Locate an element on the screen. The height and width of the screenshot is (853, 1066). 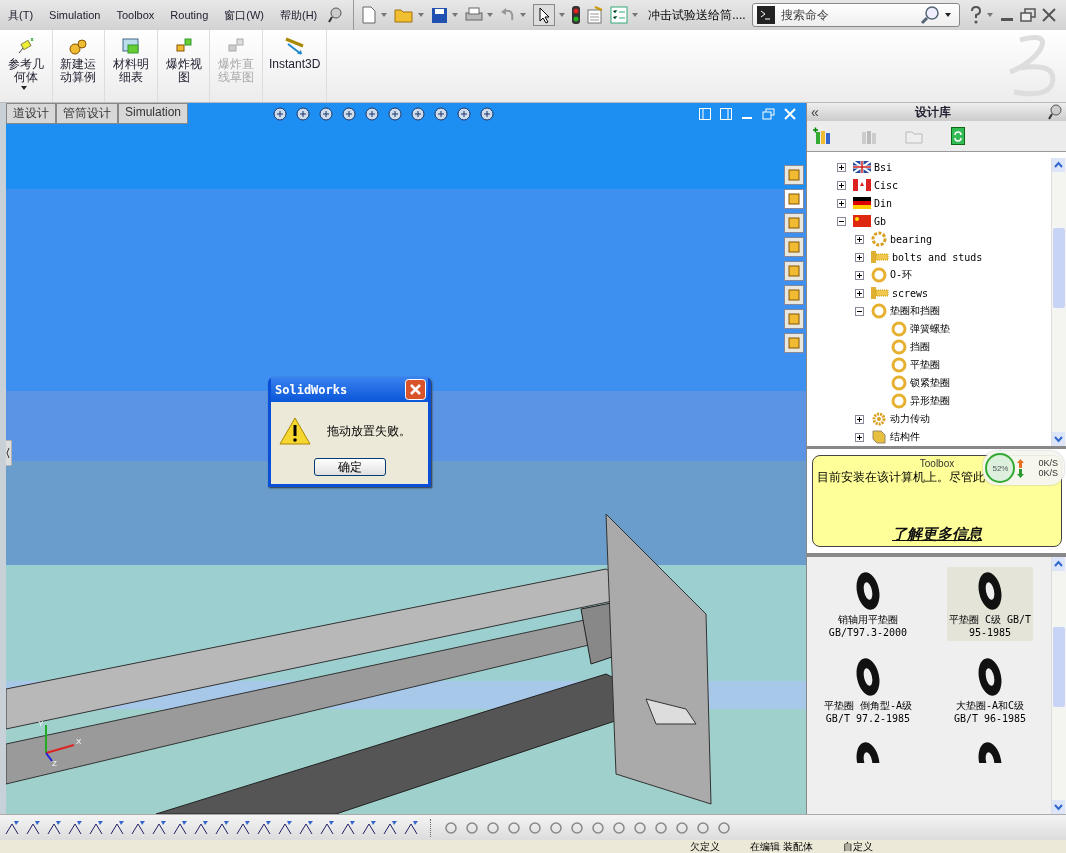
ribbon-button: 新建运动算例 is located at coordinates (78, 66).